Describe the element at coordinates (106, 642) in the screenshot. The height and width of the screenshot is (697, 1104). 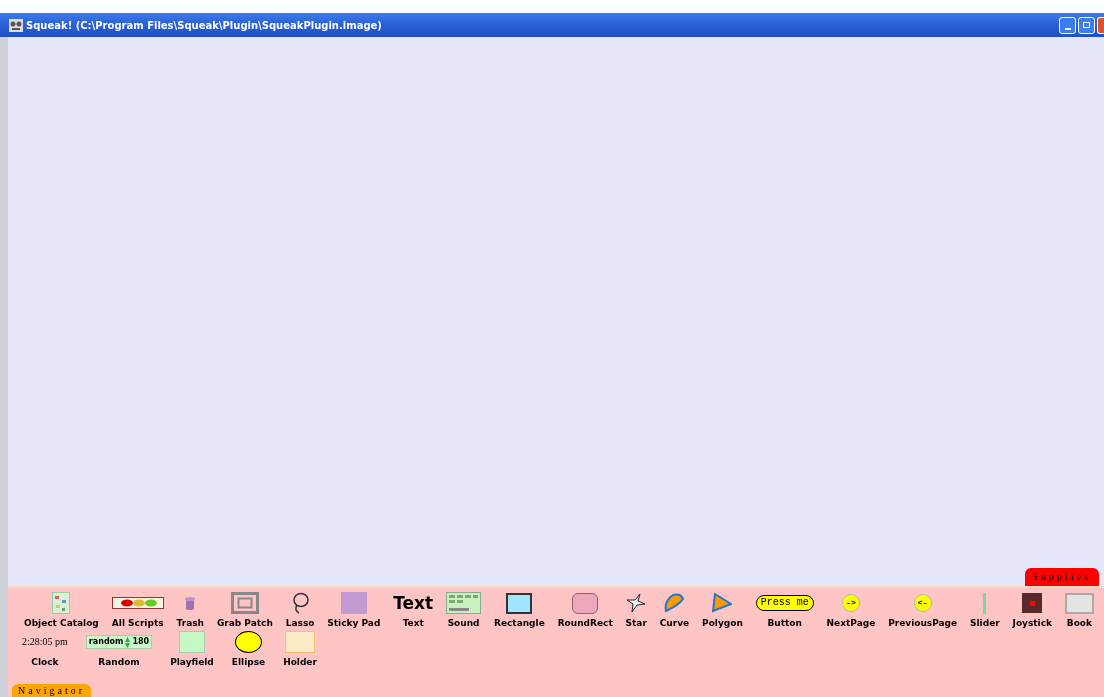
I see `random-label: random` at that location.